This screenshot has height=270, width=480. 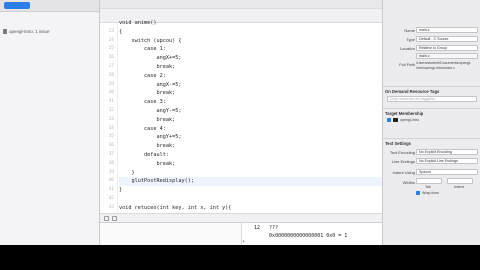 What do you see at coordinates (428, 187) in the screenshot?
I see `tab-width-label: Tab` at bounding box center [428, 187].